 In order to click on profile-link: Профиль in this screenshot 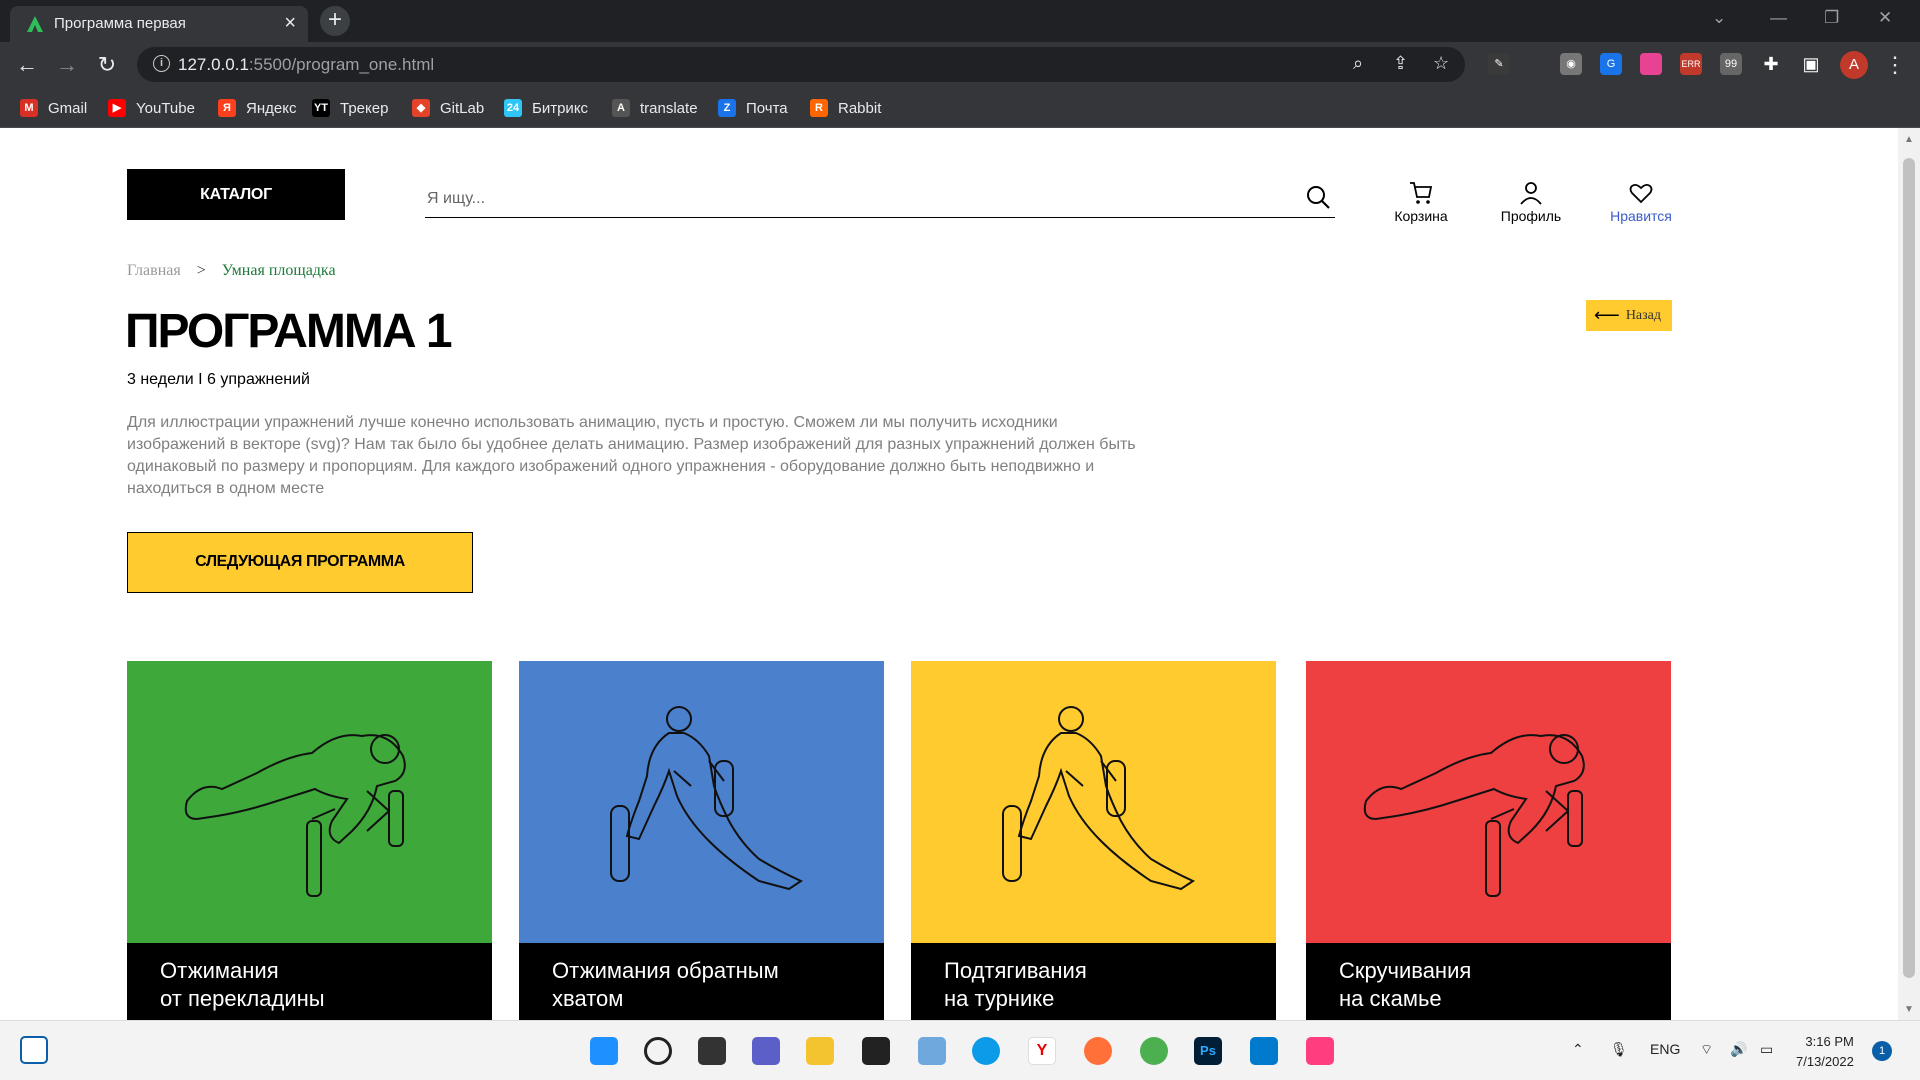, I will do `click(1531, 202)`.